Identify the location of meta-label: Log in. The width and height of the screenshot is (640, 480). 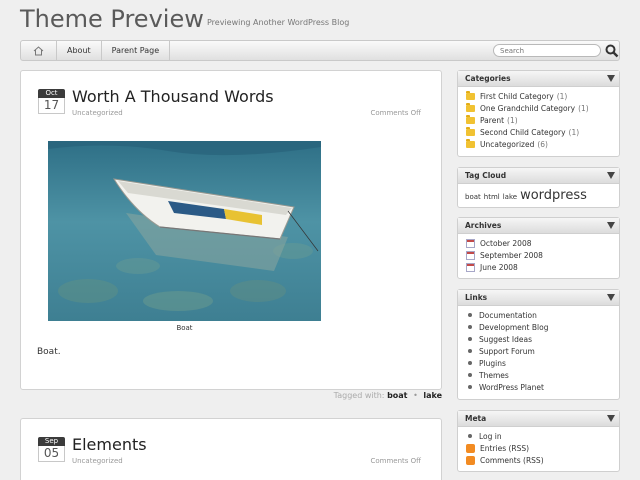
(490, 436).